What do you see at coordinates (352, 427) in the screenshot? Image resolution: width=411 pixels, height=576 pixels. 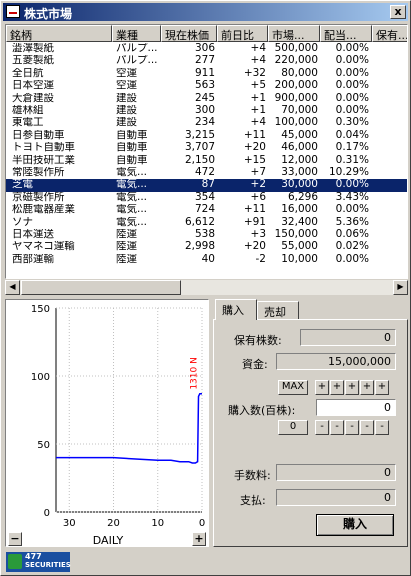 I see `minus-button-3: -` at bounding box center [352, 427].